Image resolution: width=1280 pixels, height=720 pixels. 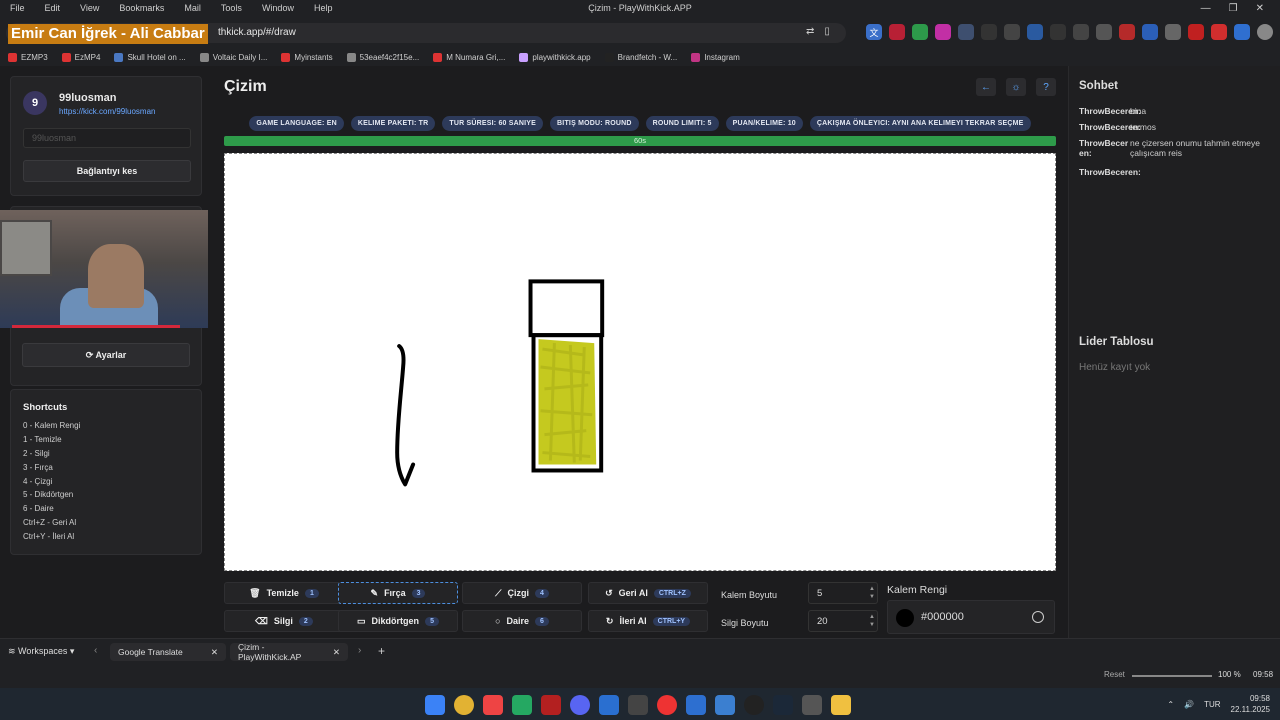 I want to click on clear-button: 🗑 Temizle 1, so click(x=284, y=593).